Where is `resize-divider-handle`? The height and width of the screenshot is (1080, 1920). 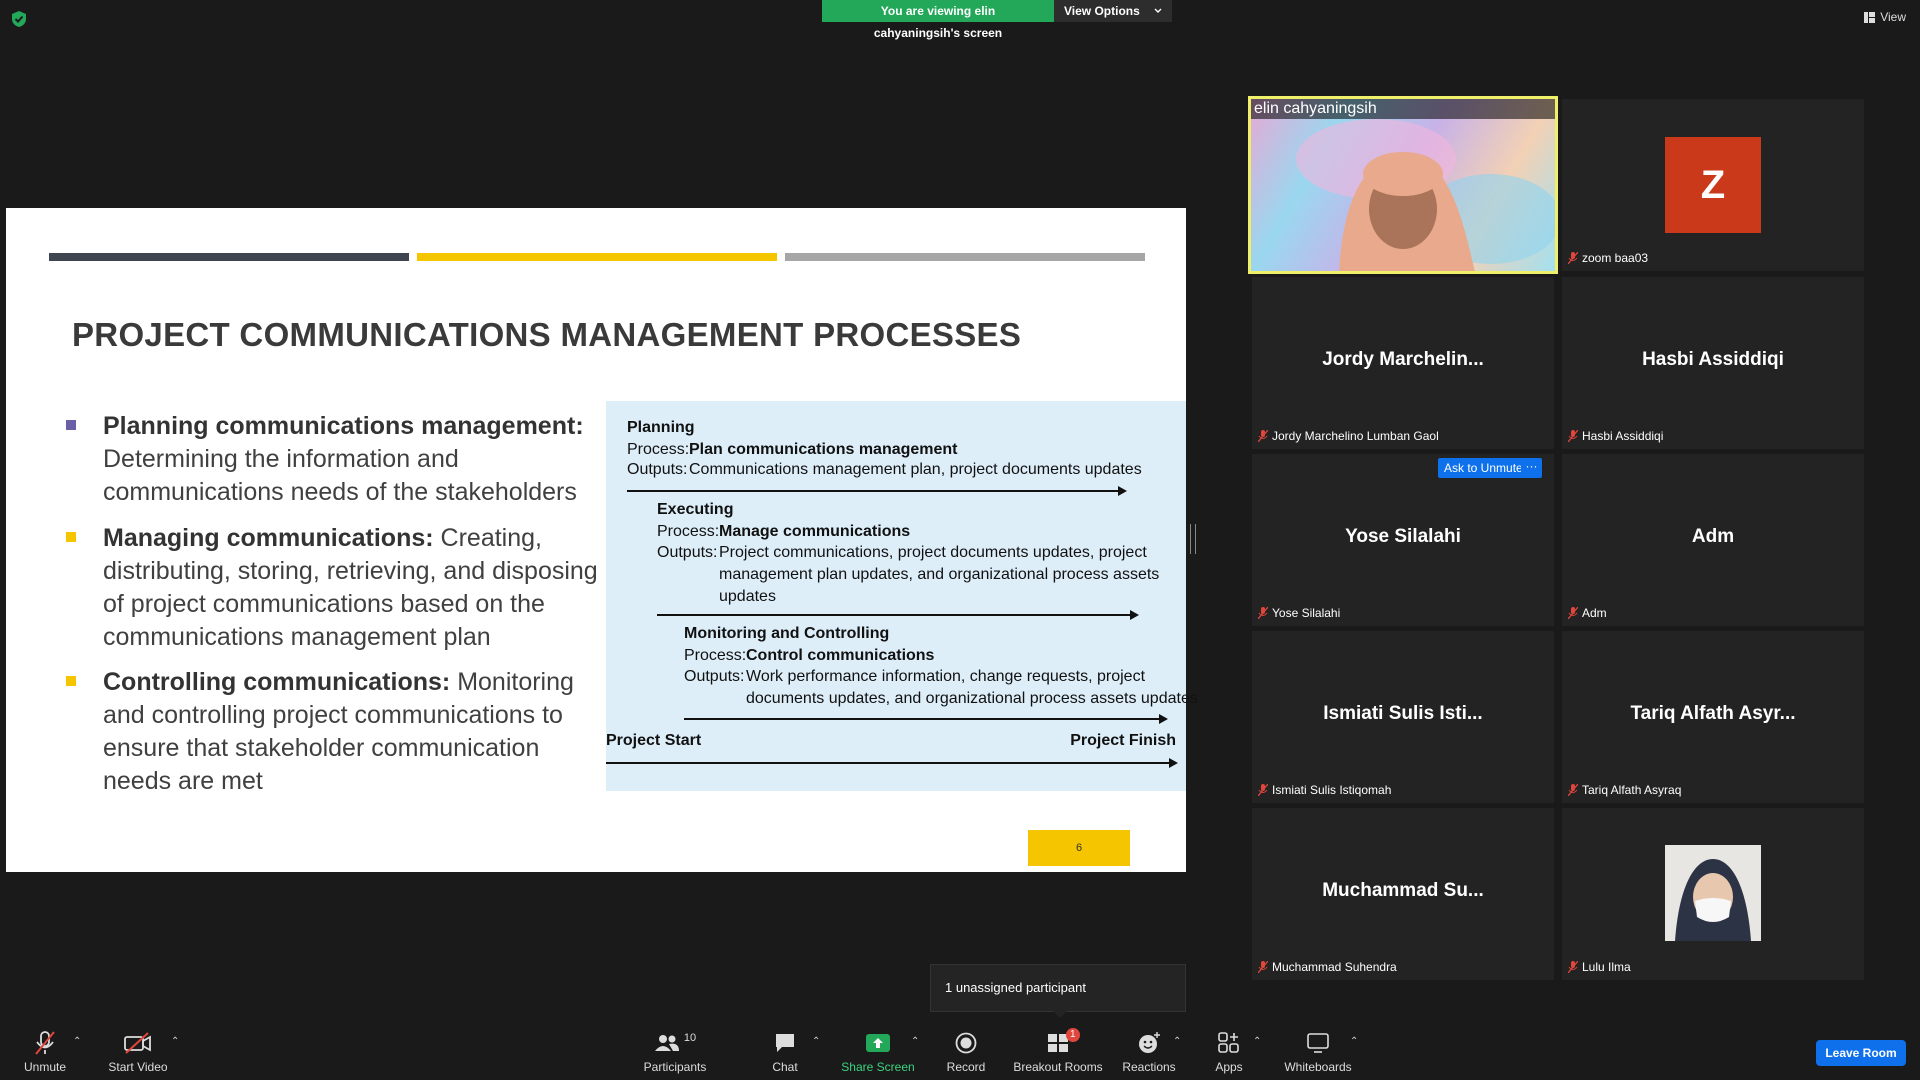 resize-divider-handle is located at coordinates (1193, 539).